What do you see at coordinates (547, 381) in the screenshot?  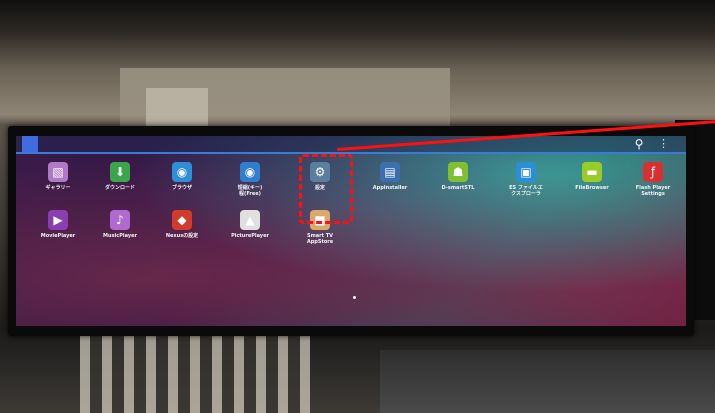 I see `desk` at bounding box center [547, 381].